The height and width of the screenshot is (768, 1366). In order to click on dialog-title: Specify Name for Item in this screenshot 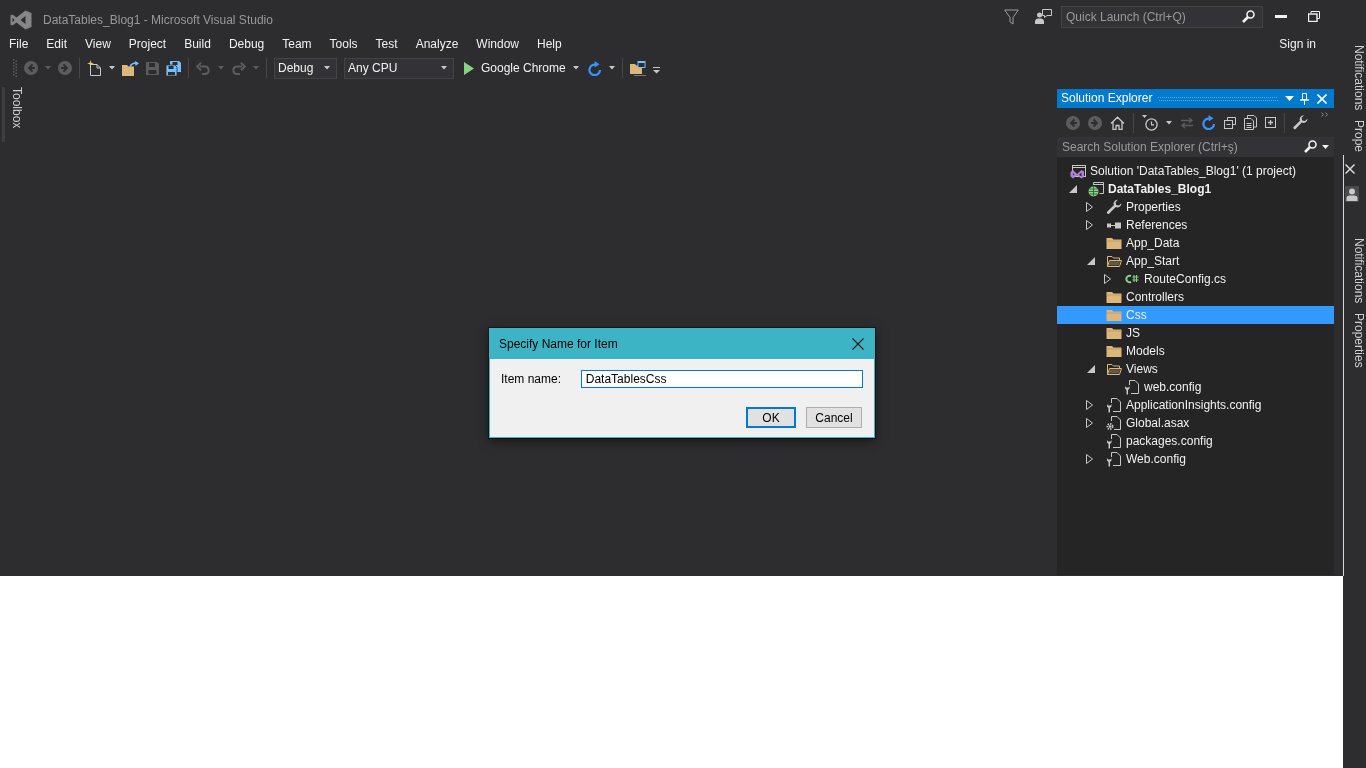, I will do `click(558, 344)`.